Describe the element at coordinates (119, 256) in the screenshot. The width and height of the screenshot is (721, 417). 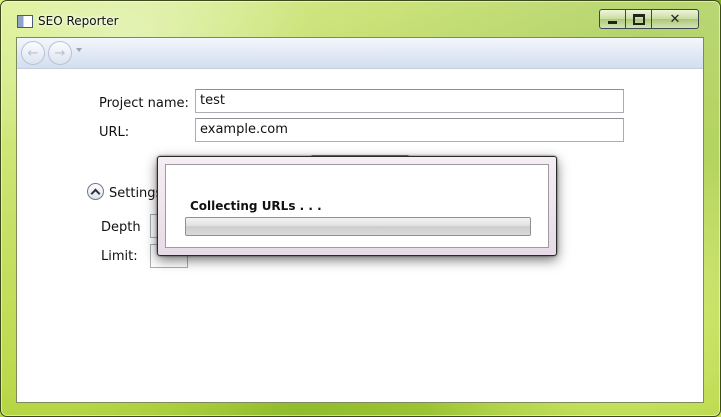
I see `limit-label: Limit:` at that location.